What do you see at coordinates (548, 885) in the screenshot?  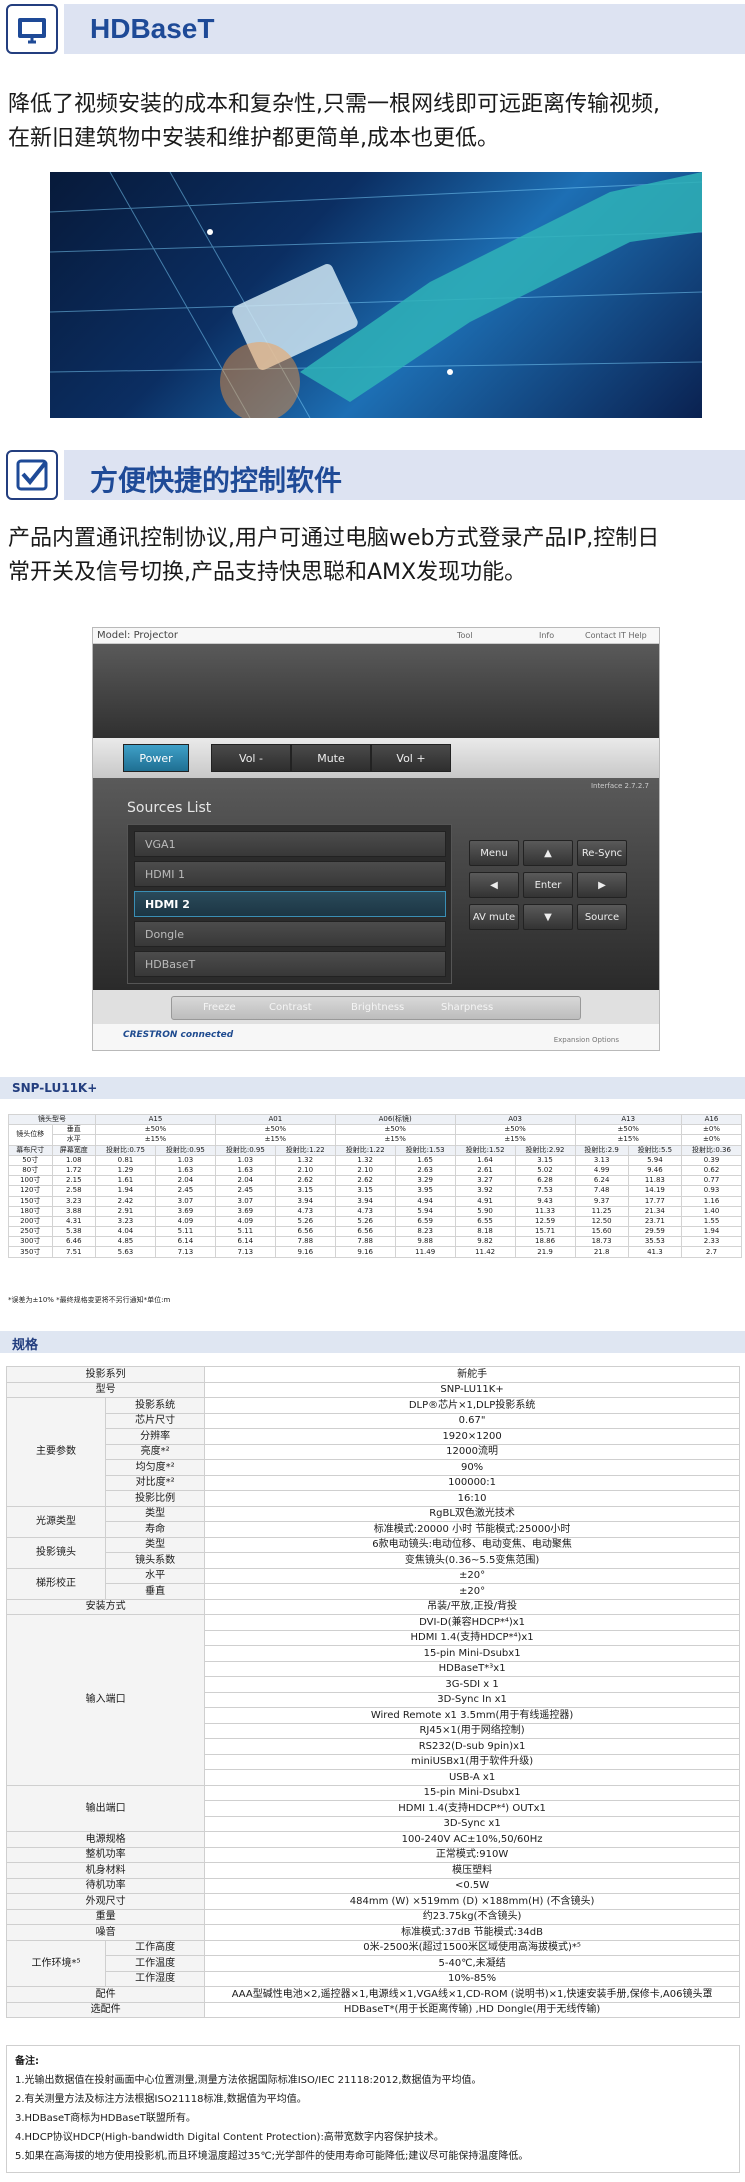 I see `enter-button: Enter` at bounding box center [548, 885].